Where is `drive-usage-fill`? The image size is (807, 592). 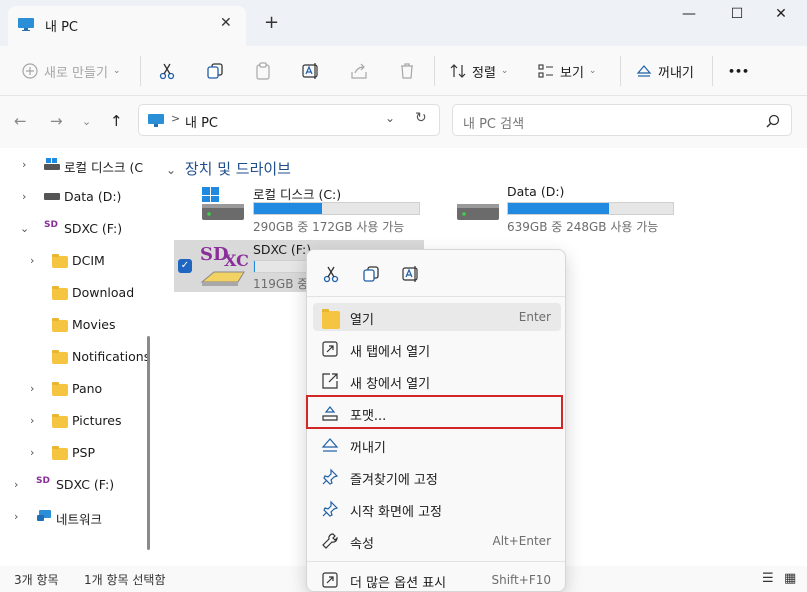 drive-usage-fill is located at coordinates (558, 208).